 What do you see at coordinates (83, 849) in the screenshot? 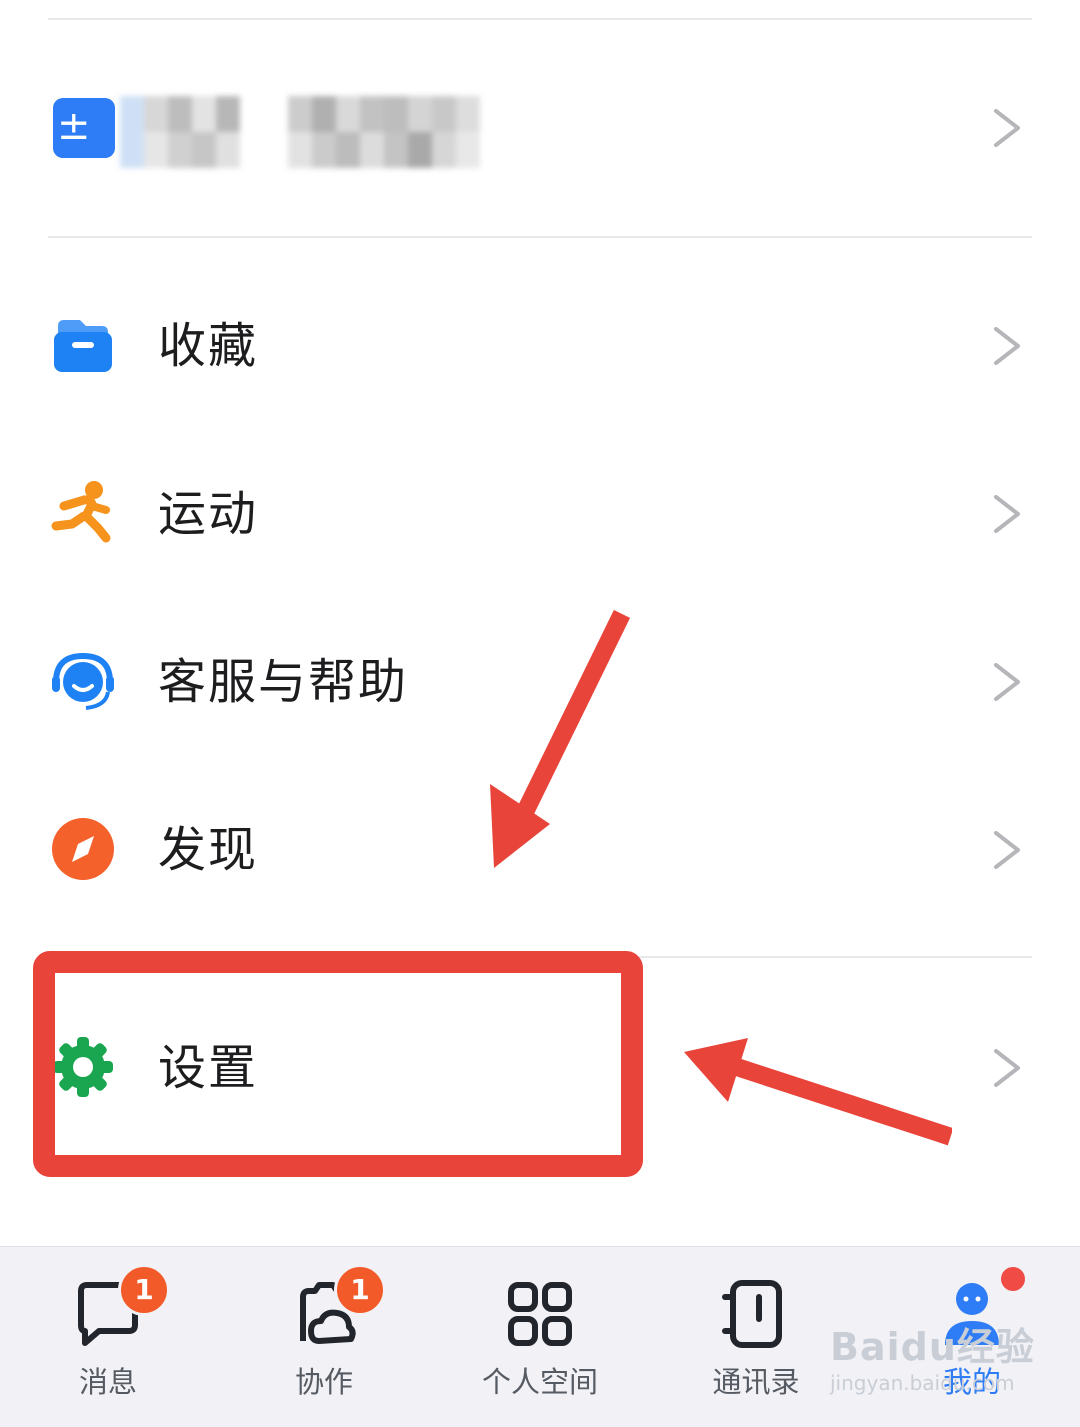
I see `compass-icon` at bounding box center [83, 849].